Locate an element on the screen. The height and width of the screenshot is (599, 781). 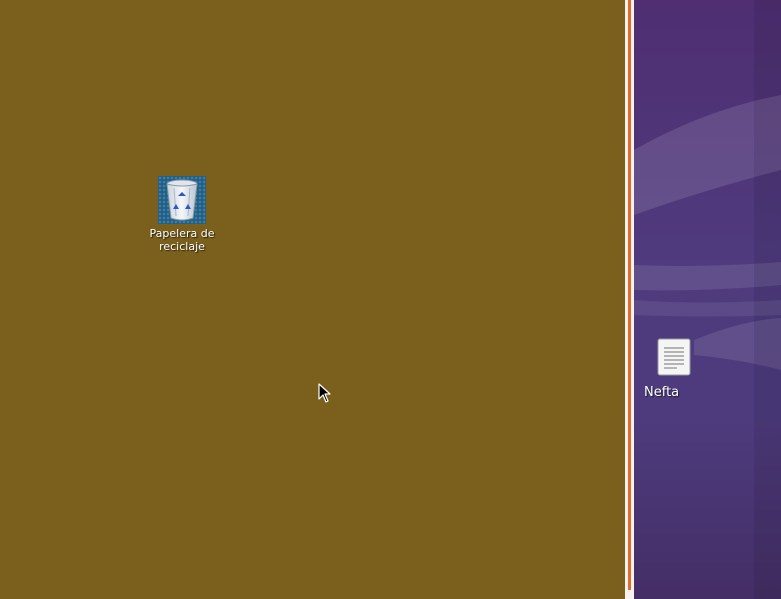
recycle-bin-shortcut: Papelera de reciclaje is located at coordinates (182, 214).